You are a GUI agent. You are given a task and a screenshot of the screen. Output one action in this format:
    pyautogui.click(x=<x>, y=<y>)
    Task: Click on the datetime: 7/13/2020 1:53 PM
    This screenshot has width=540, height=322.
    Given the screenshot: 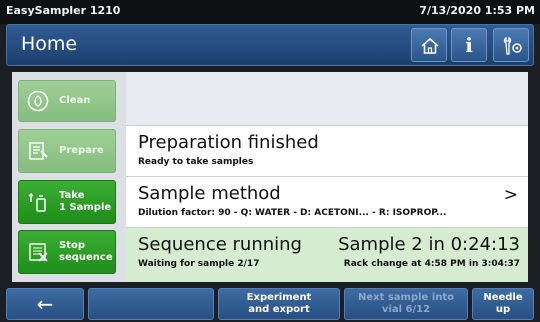 What is the action you would take?
    pyautogui.click(x=477, y=10)
    